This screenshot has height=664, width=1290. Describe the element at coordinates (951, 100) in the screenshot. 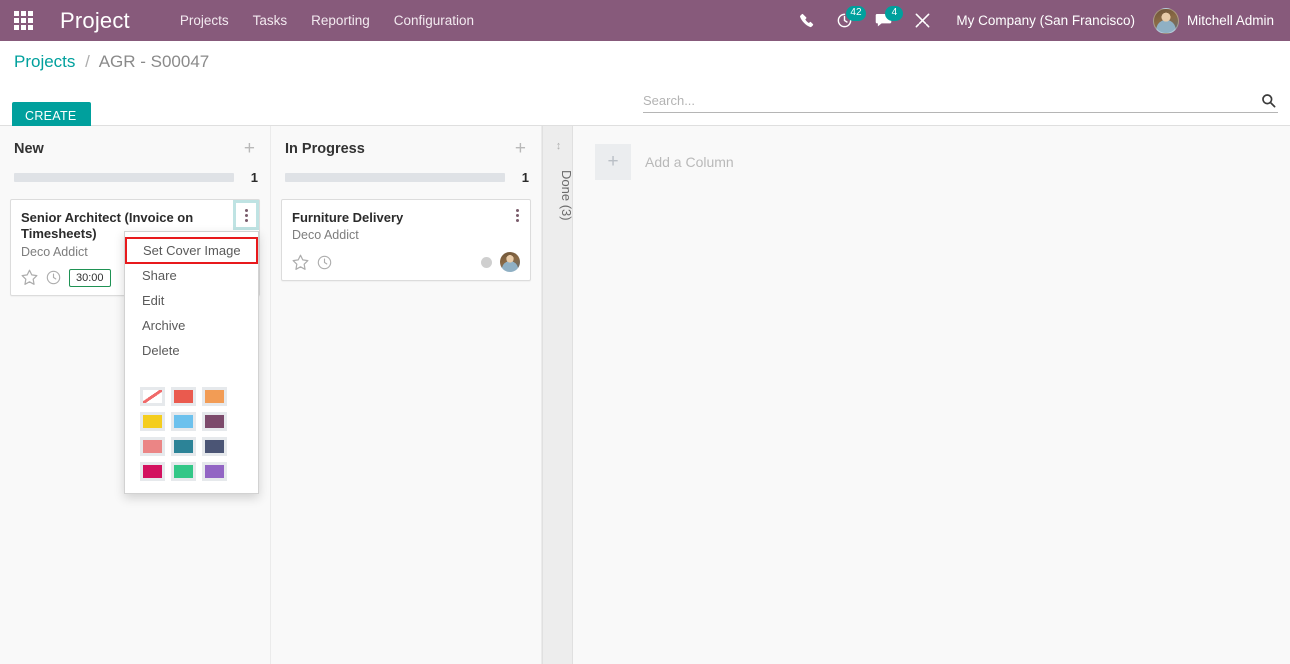

I see `search-input` at that location.